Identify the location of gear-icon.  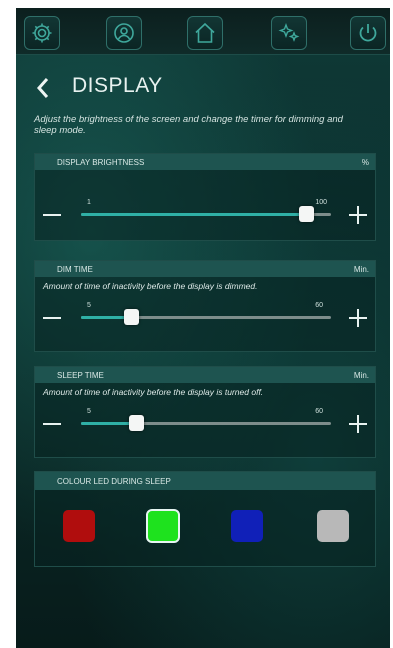
(42, 33).